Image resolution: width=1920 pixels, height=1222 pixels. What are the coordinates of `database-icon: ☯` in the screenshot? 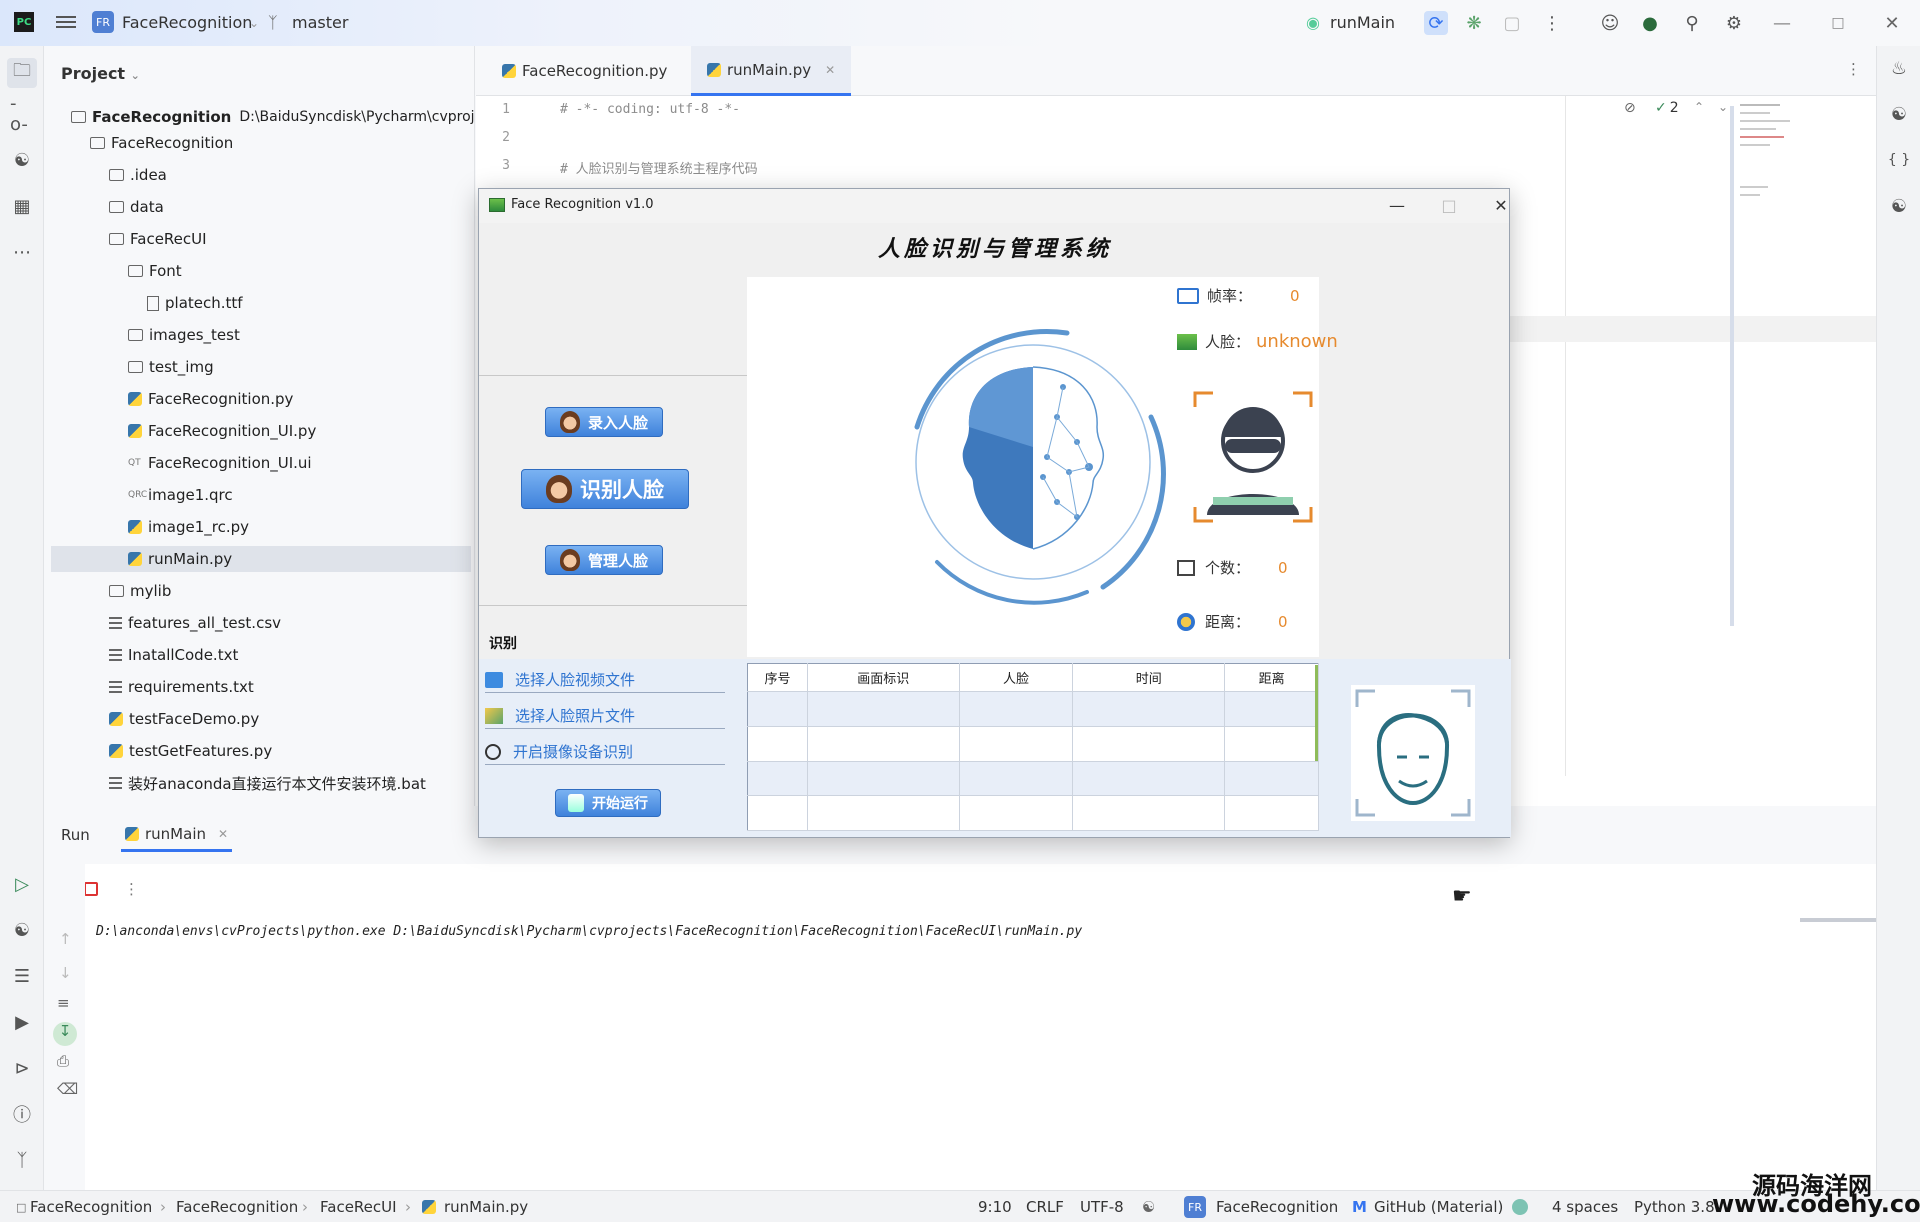 It's located at (1899, 206).